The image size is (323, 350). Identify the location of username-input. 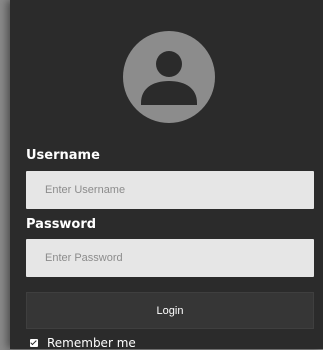
(170, 190).